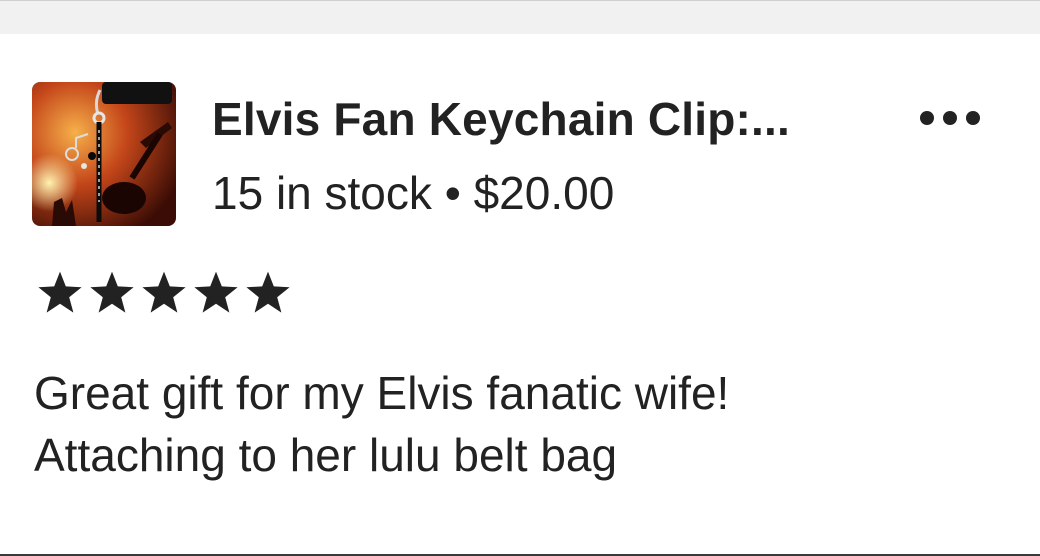  Describe the element at coordinates (520, 17) in the screenshot. I see `top-divider-bar` at that location.